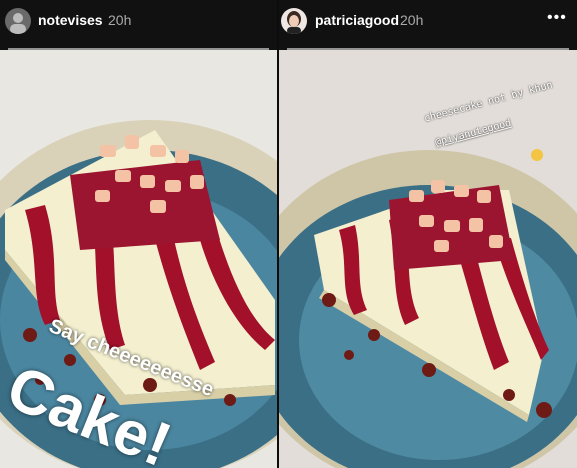  I want to click on story-header: notevises 20h, so click(138, 25).